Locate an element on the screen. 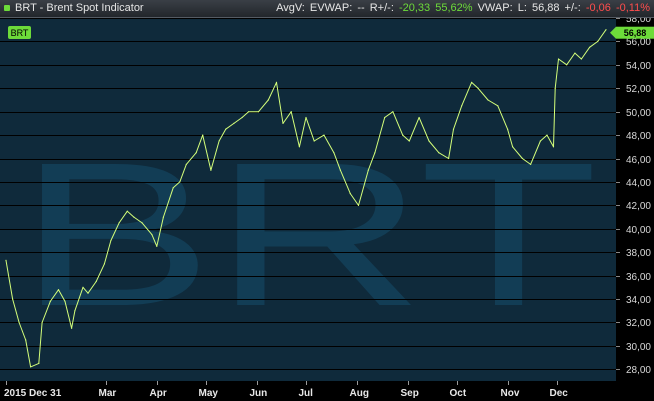 The height and width of the screenshot is (401, 654). symbol-badge: BRT is located at coordinates (19, 32).